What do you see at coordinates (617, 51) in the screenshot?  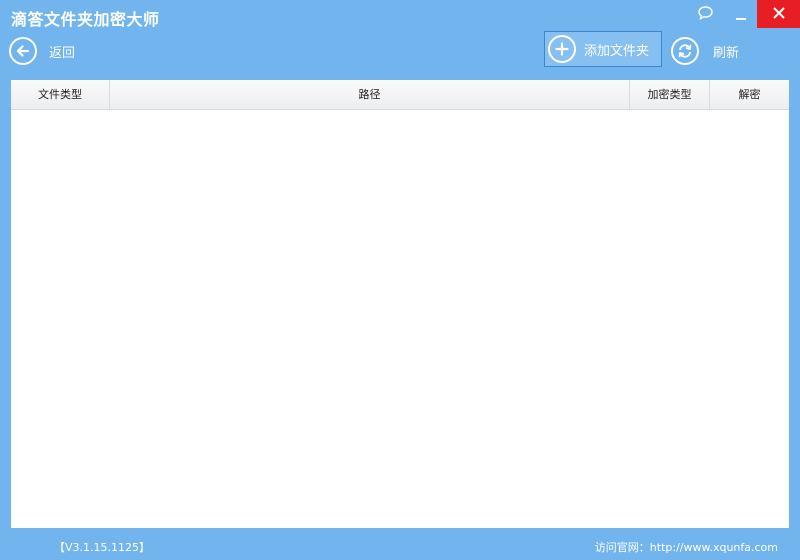 I see `add-folder-label: 添加文件夹` at bounding box center [617, 51].